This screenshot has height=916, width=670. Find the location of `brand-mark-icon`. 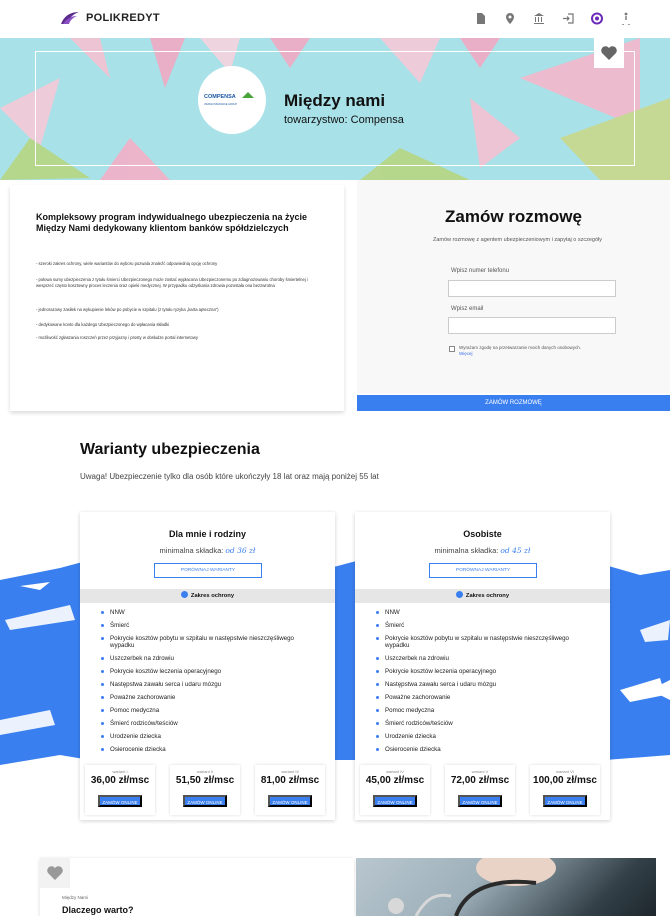

brand-mark-icon is located at coordinates (70, 18).